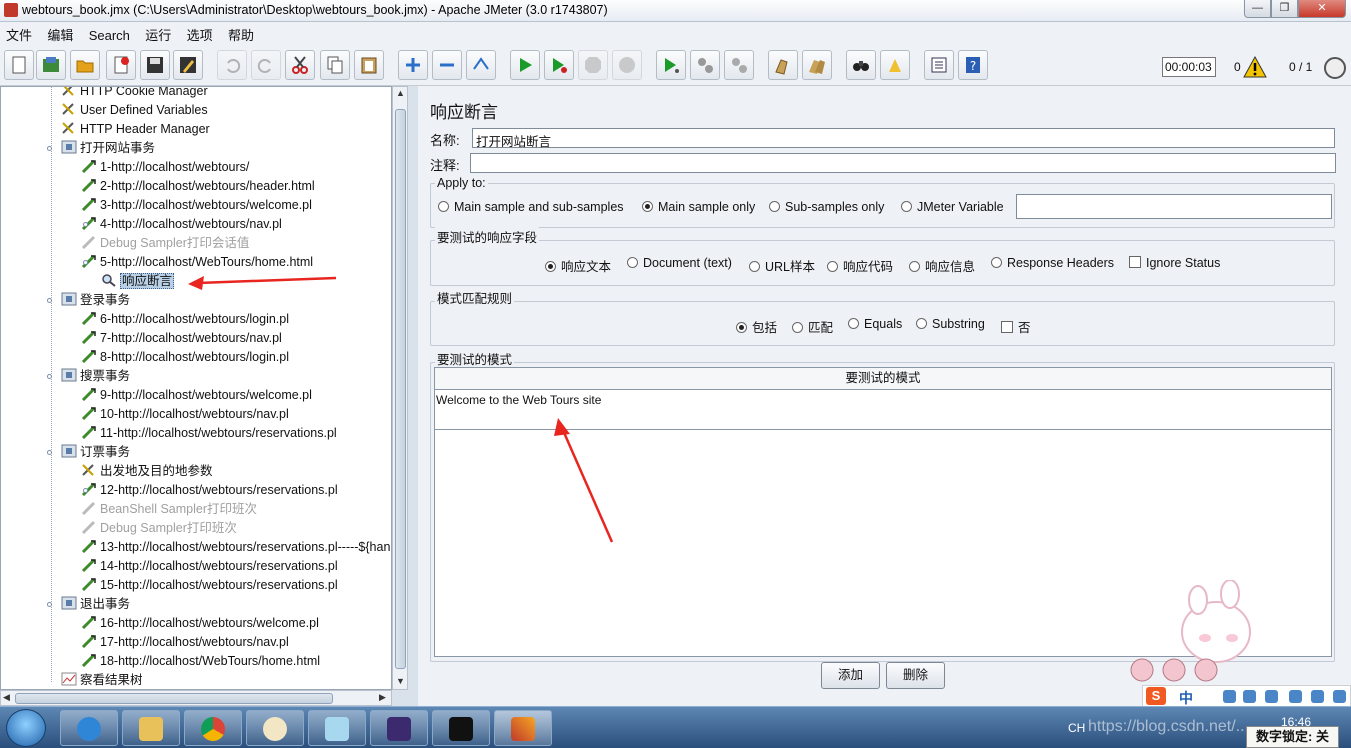  Describe the element at coordinates (196, 205) in the screenshot. I see `tree-node: 3-http://localhost/webtours/welcome.pl` at that location.